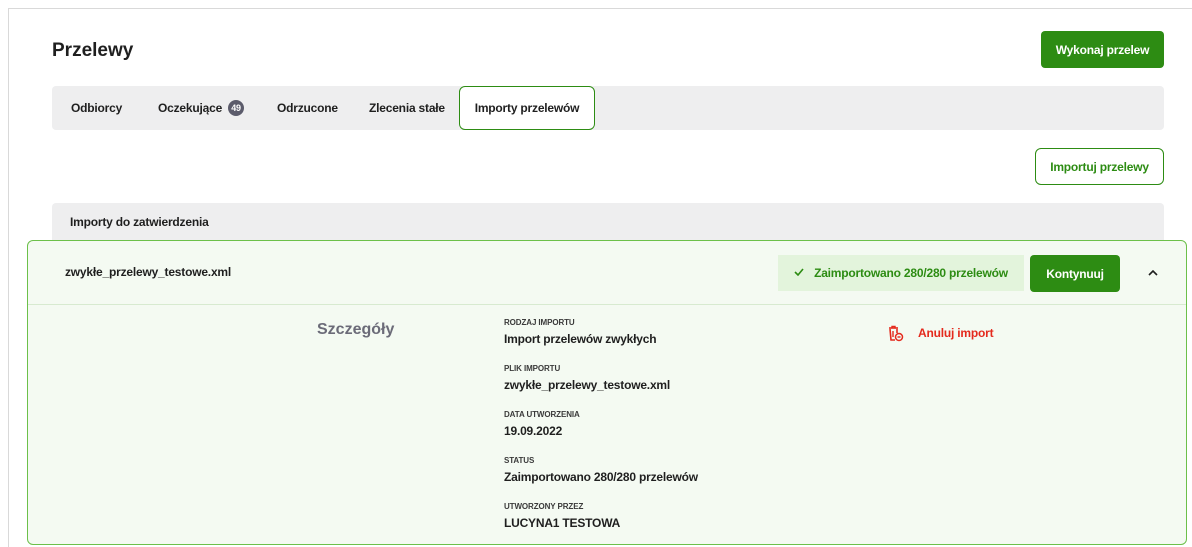 The image size is (1192, 547). What do you see at coordinates (148, 272) in the screenshot?
I see `import-file-name: zwykłe_przelewy_testowe.xml` at bounding box center [148, 272].